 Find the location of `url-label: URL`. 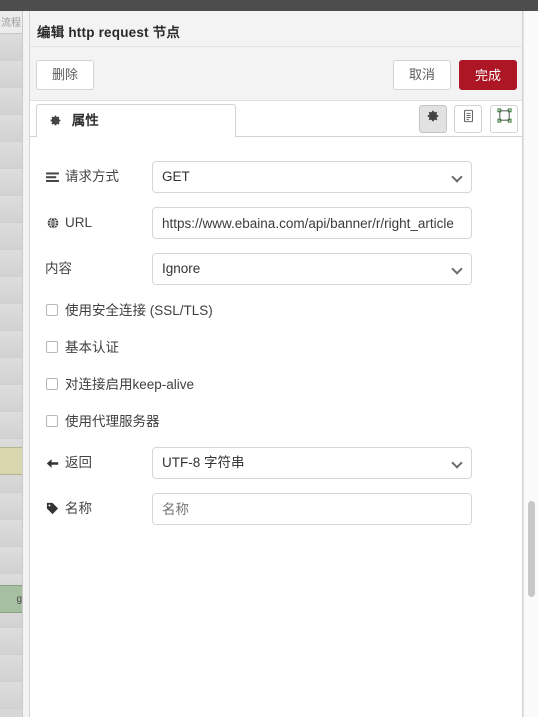

url-label: URL is located at coordinates (100, 223).